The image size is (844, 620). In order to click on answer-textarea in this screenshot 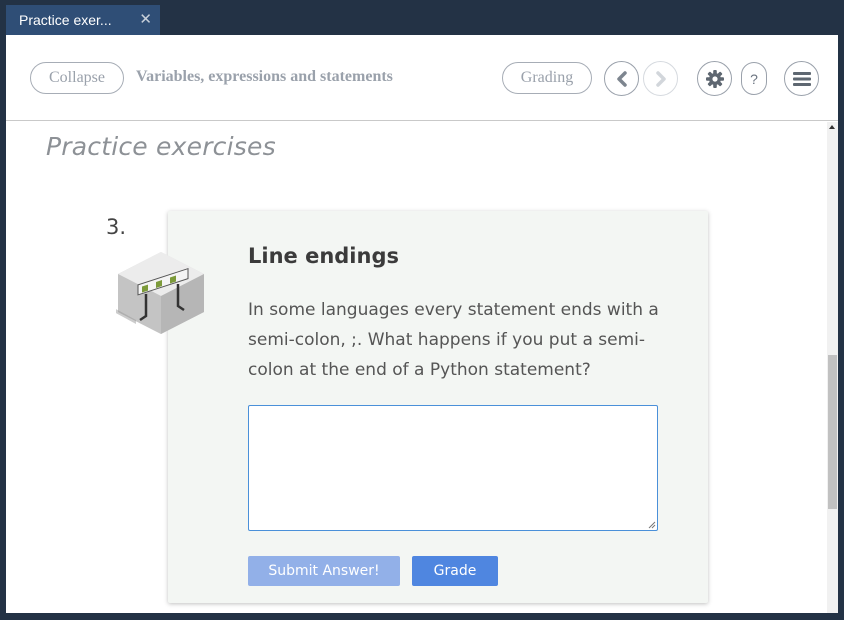, I will do `click(453, 468)`.